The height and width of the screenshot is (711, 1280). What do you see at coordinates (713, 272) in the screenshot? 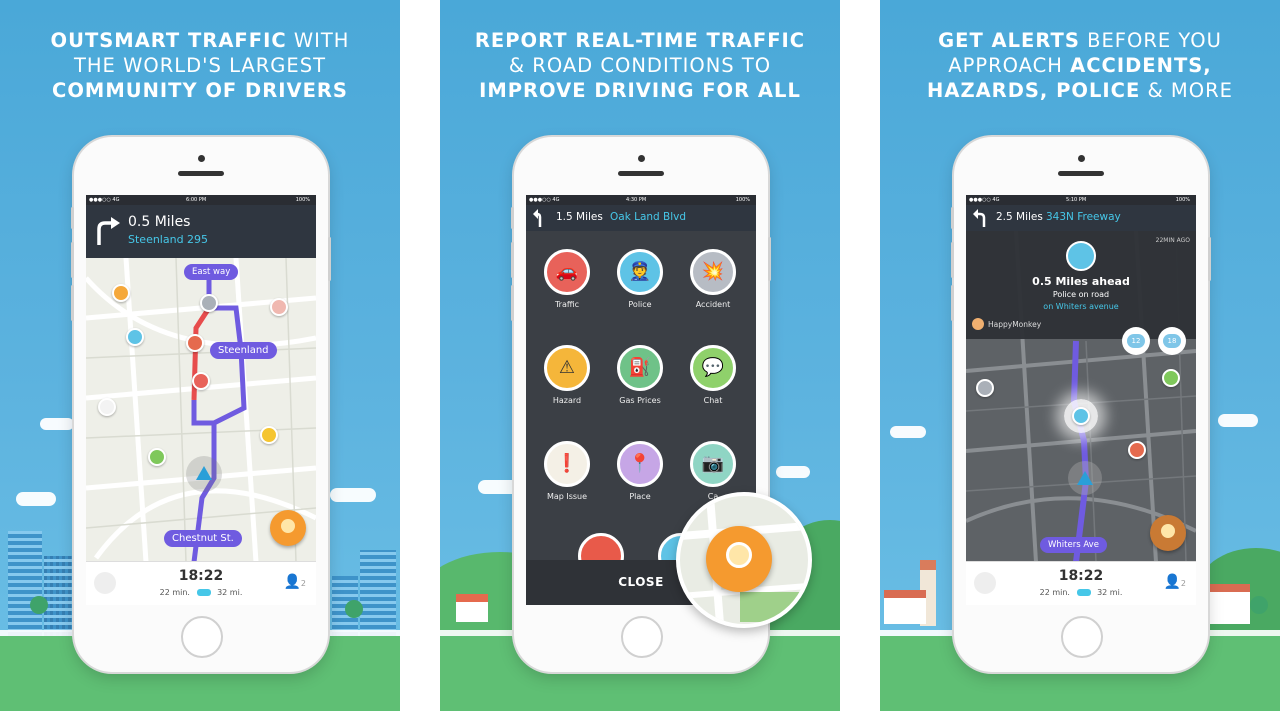
I see `accident-icon: 💥` at bounding box center [713, 272].